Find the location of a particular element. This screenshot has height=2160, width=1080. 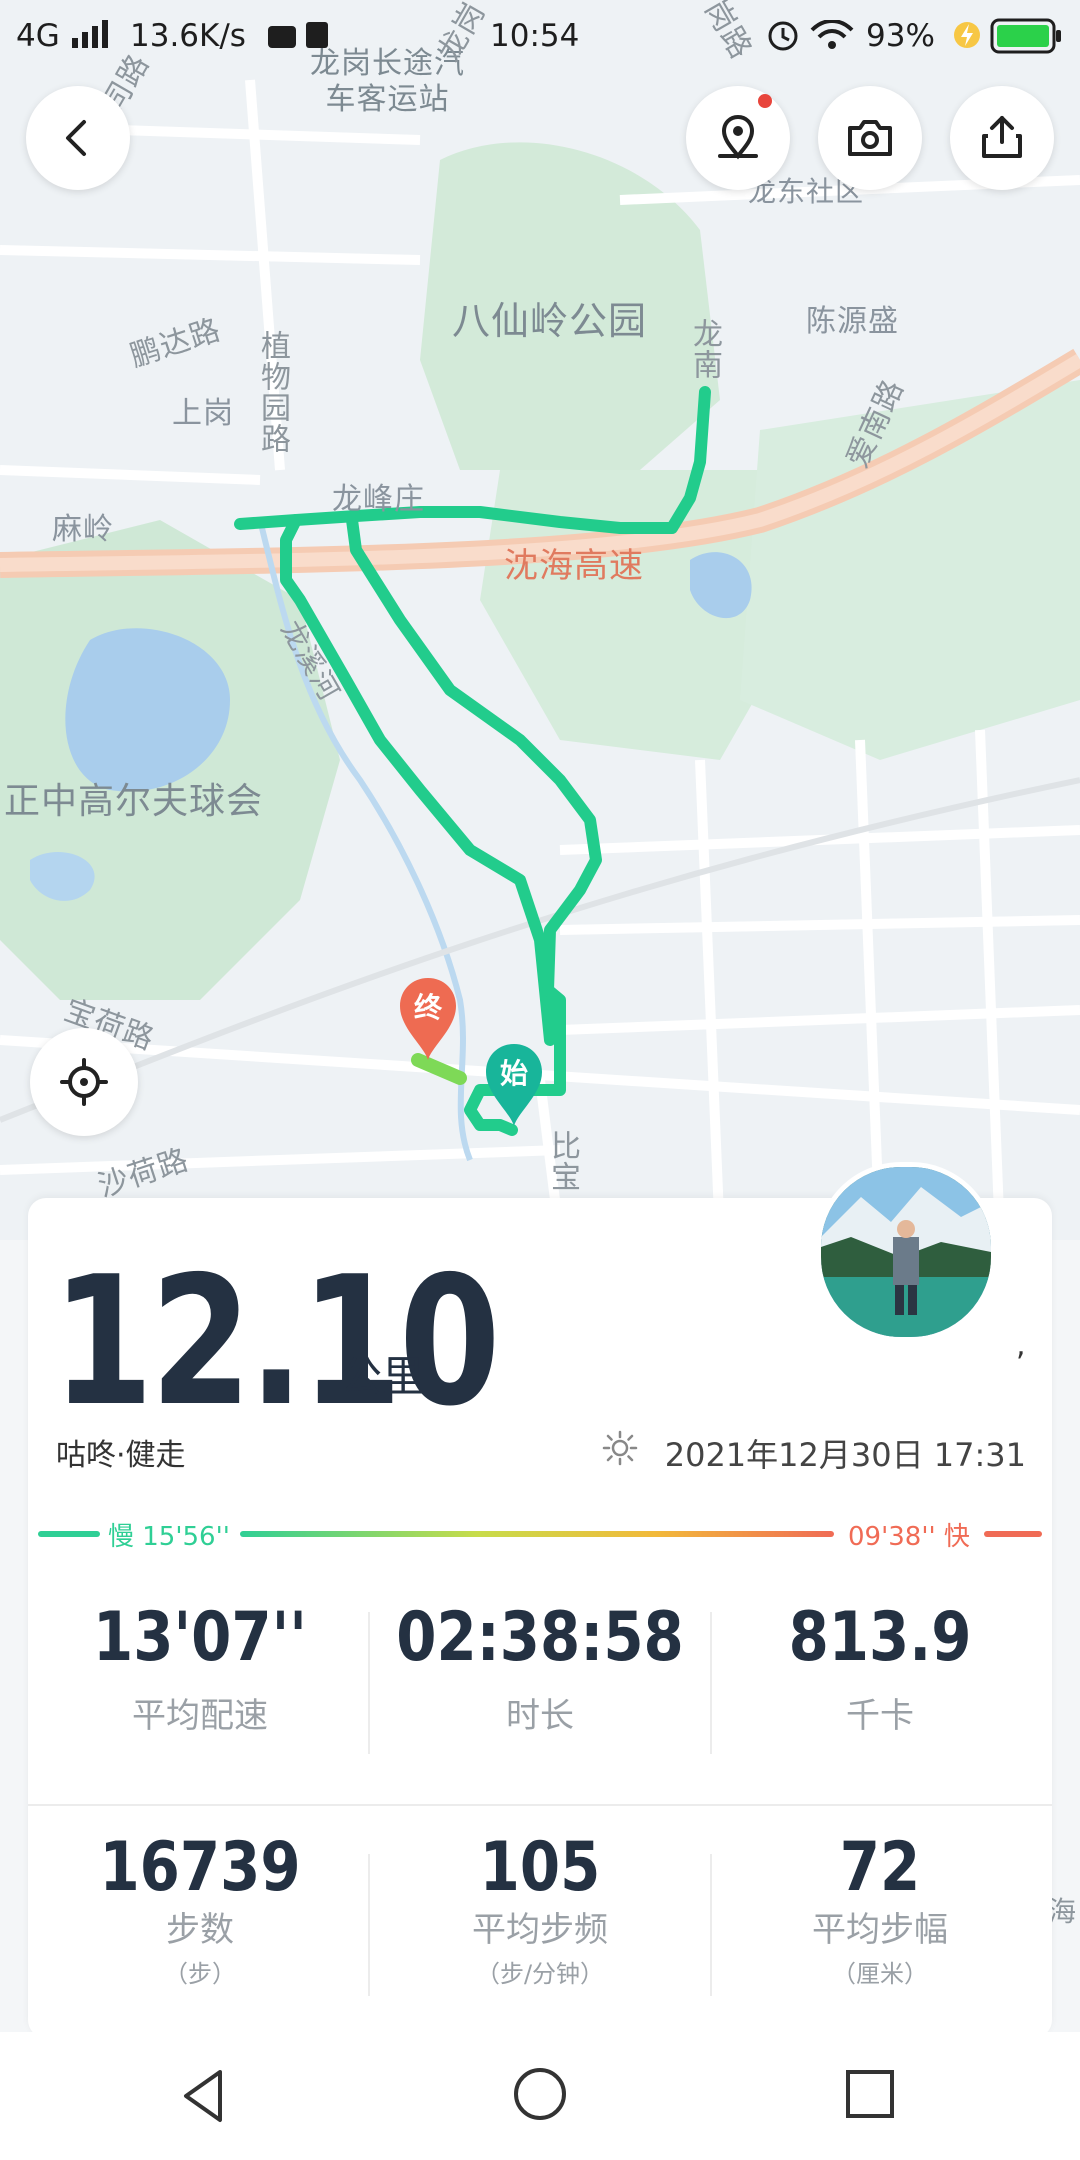

signal-icon is located at coordinates (90, 34).